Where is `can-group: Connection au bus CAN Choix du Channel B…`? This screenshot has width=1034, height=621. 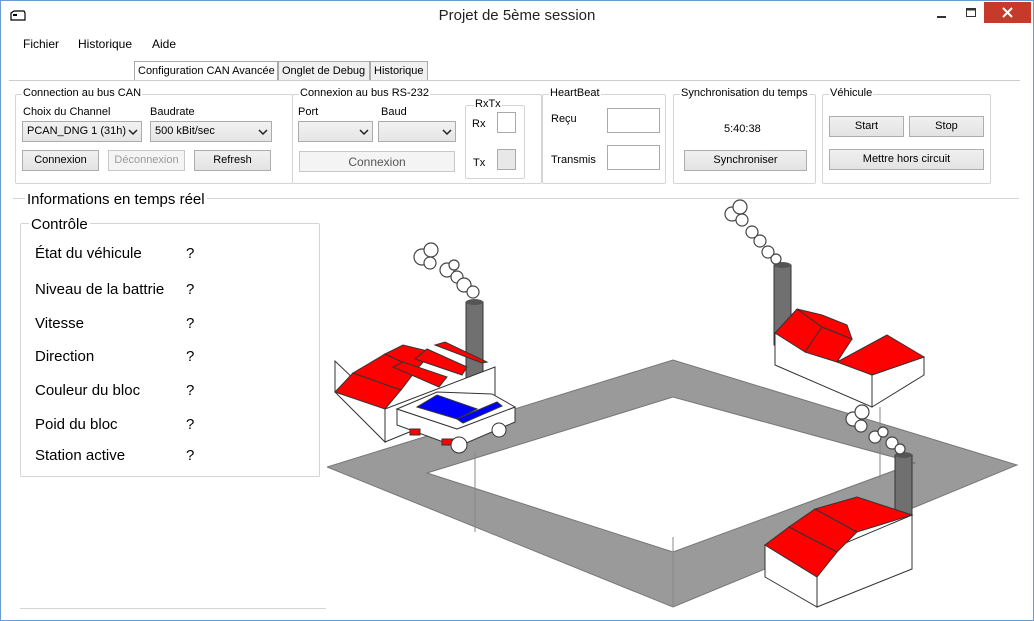
can-group: Connection au bus CAN Choix du Channel B… is located at coordinates (154, 135).